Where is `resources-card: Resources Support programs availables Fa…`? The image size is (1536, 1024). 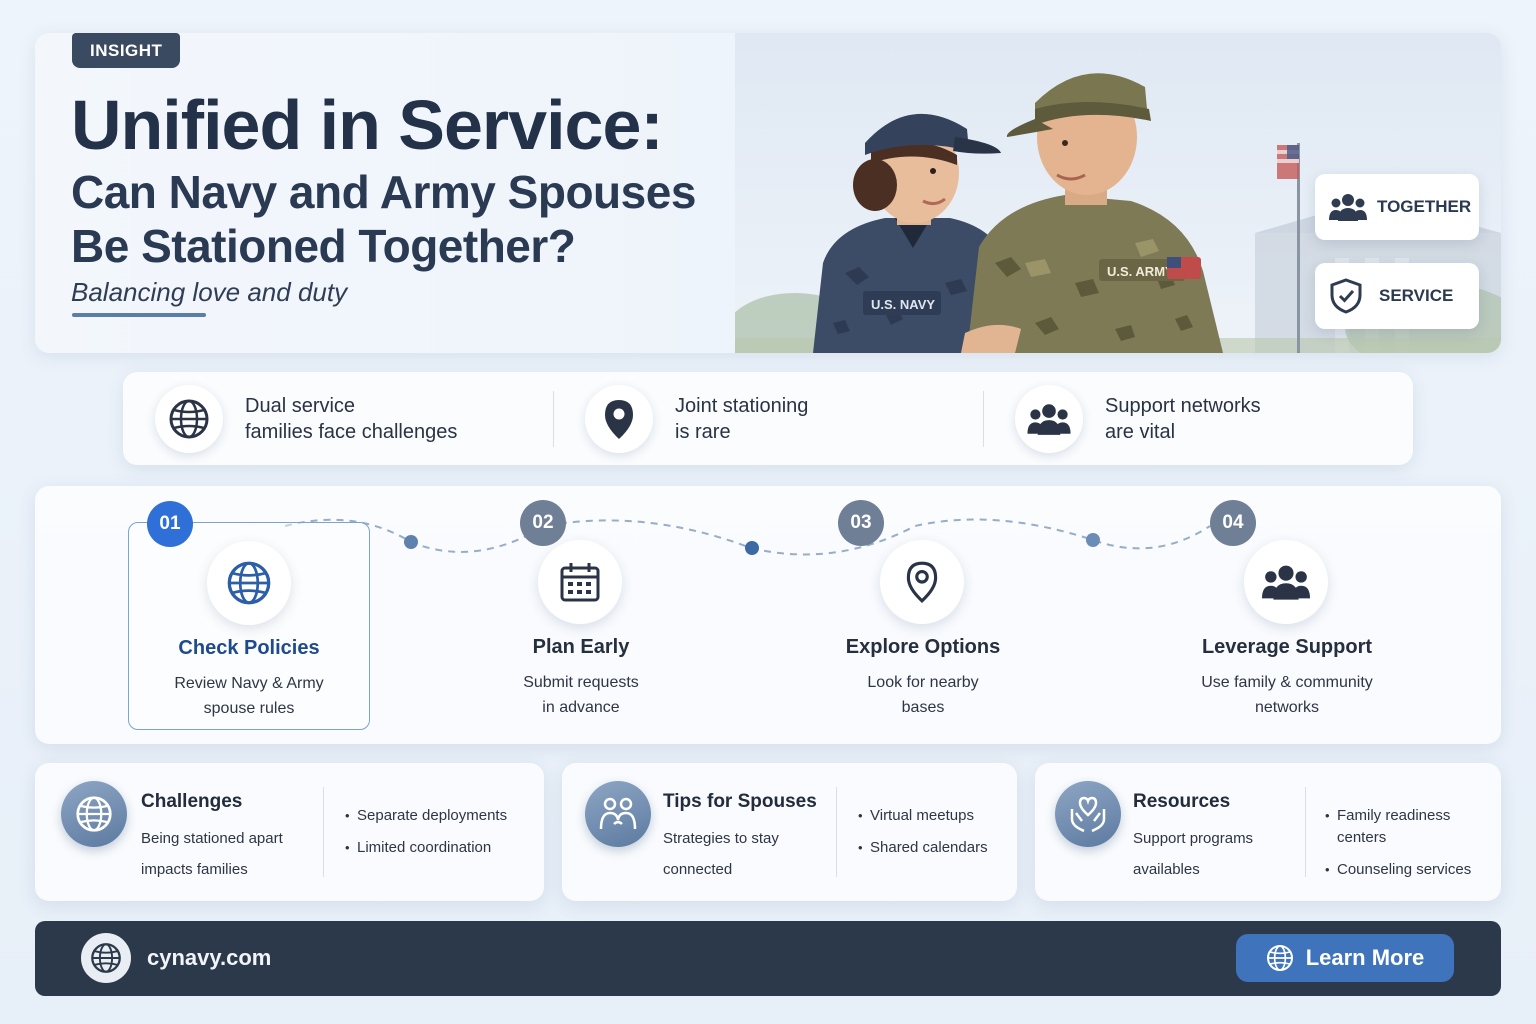
resources-card: Resources Support programs availables Fa… is located at coordinates (1268, 832).